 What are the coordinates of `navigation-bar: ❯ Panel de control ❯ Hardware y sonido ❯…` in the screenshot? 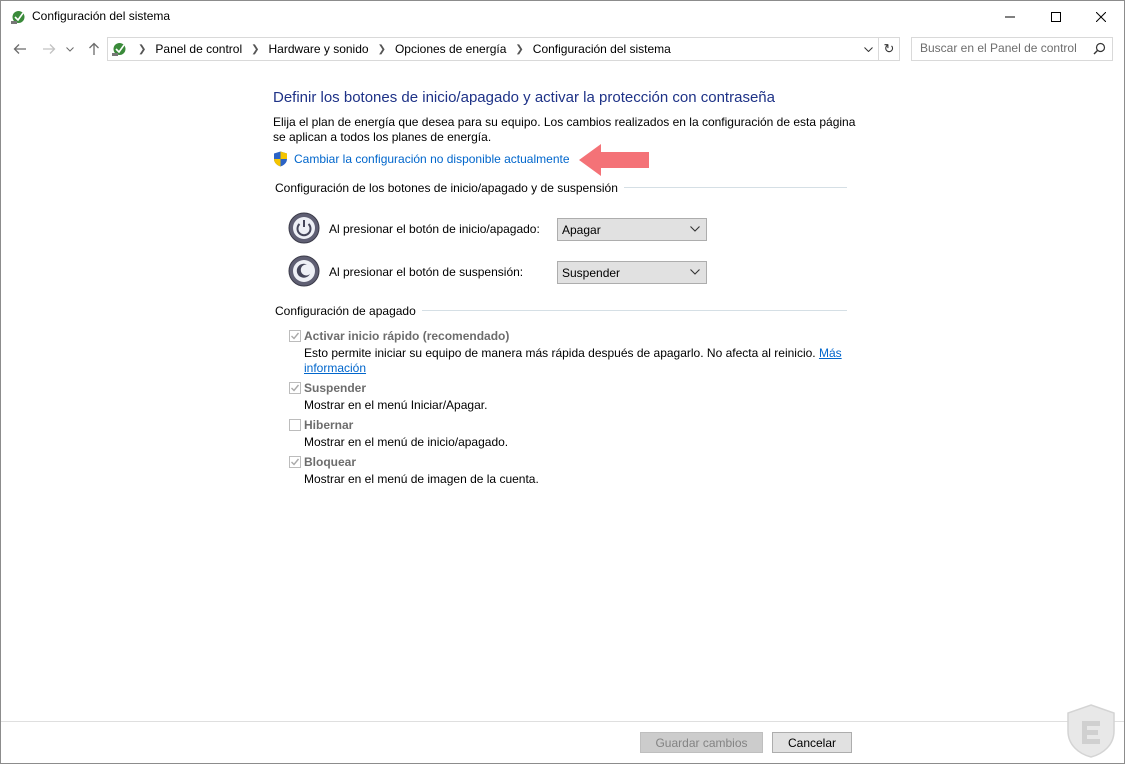 It's located at (562, 49).